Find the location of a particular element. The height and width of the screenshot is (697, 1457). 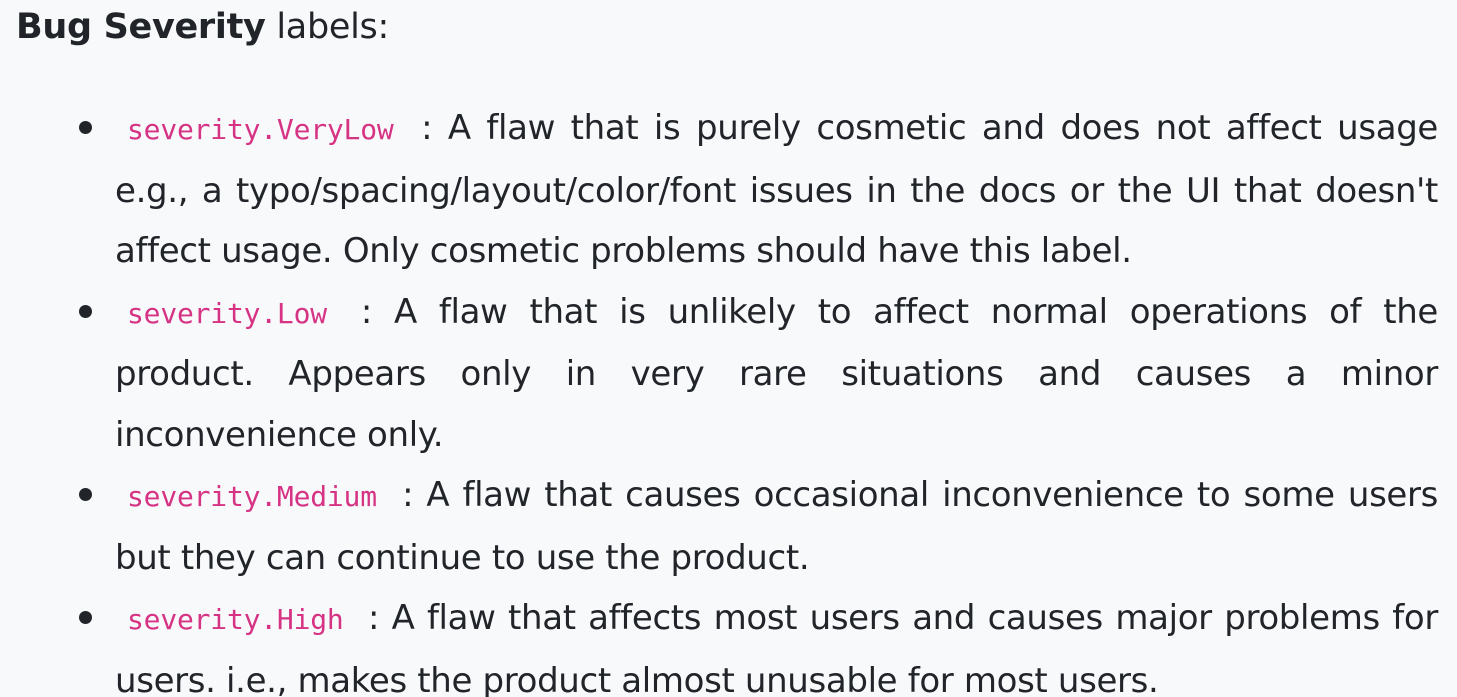

severity-code: severity.Medium is located at coordinates (252, 496).